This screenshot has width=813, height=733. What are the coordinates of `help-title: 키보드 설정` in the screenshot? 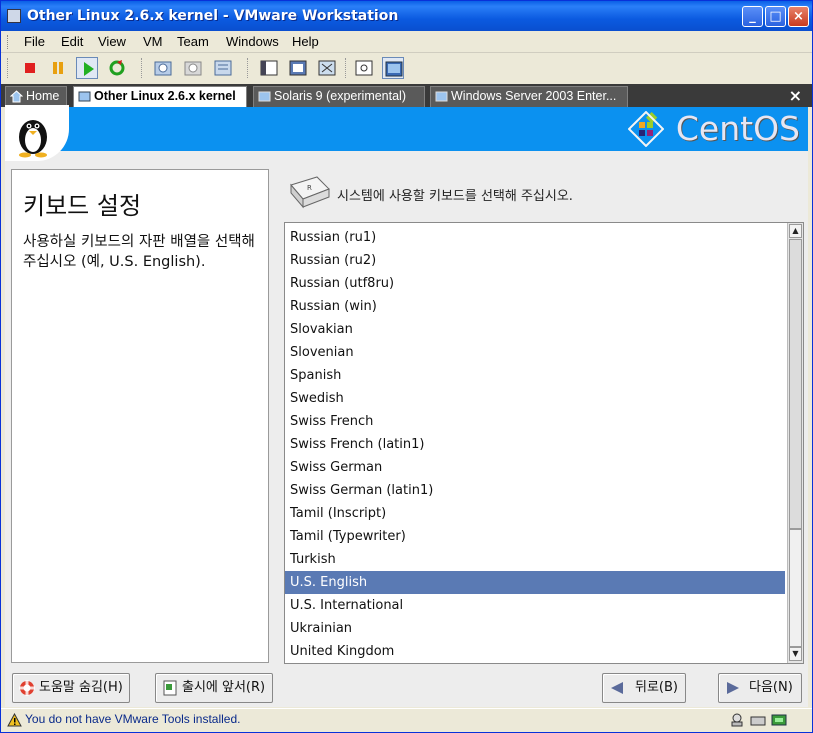 It's located at (82, 206).